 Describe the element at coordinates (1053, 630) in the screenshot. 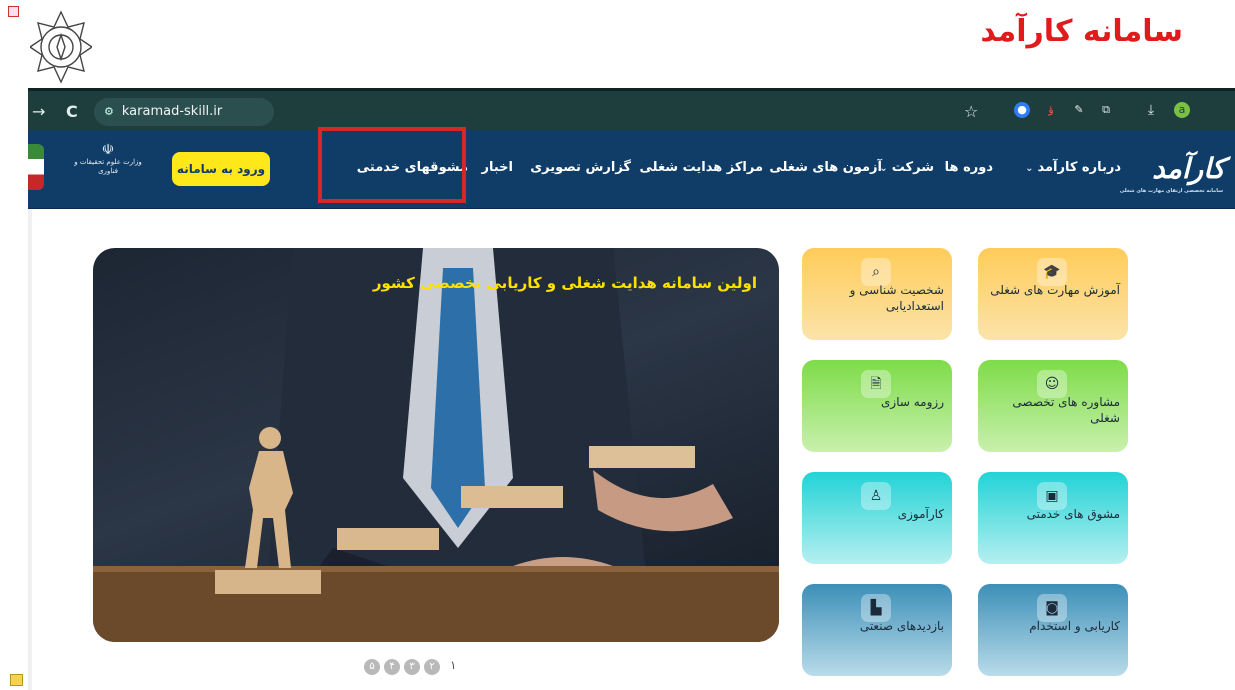

I see `tile-employment: ◙ کاریابی و استخدام` at that location.